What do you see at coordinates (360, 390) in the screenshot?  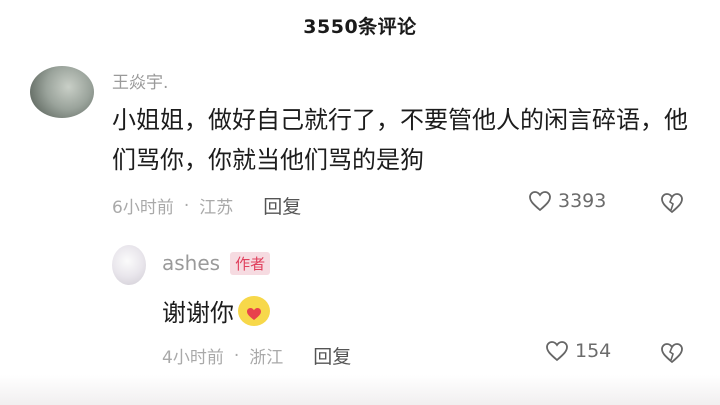 I see `bottom-fade` at bounding box center [360, 390].